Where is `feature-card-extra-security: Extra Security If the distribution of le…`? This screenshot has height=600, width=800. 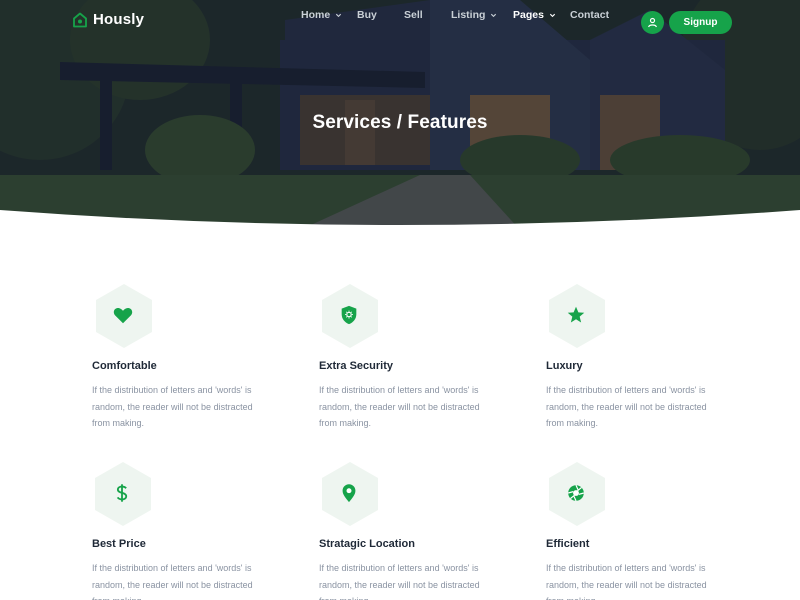 feature-card-extra-security: Extra Security If the distribution of le… is located at coordinates (409, 358).